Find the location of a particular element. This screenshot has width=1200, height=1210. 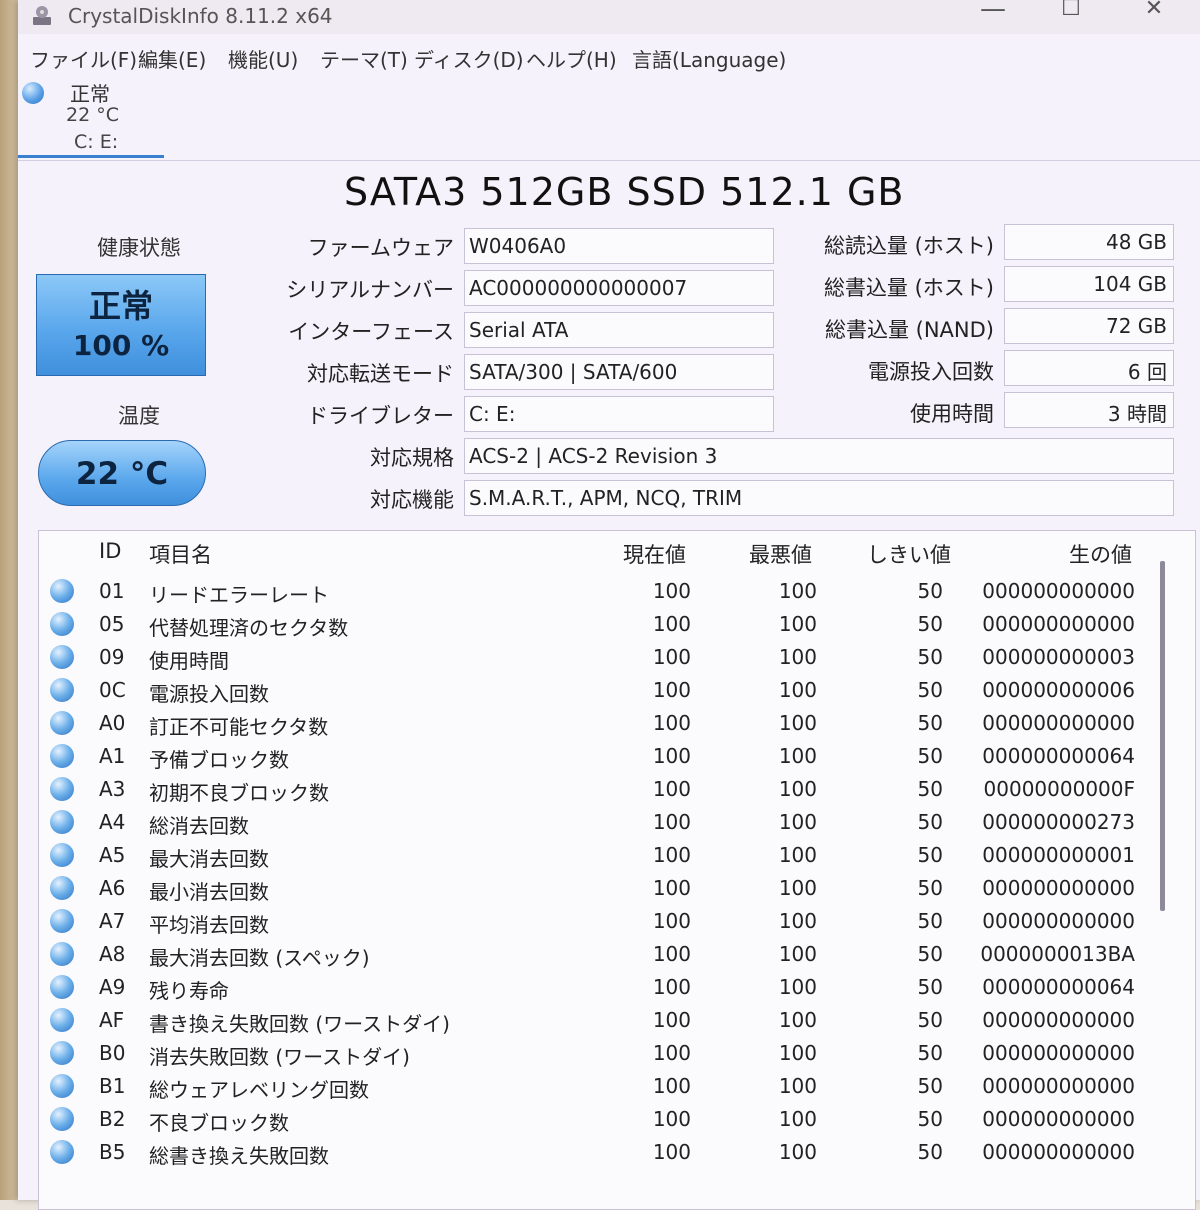

window-title: CrystalDiskInfo 8.11.2 x64 is located at coordinates (200, 16).